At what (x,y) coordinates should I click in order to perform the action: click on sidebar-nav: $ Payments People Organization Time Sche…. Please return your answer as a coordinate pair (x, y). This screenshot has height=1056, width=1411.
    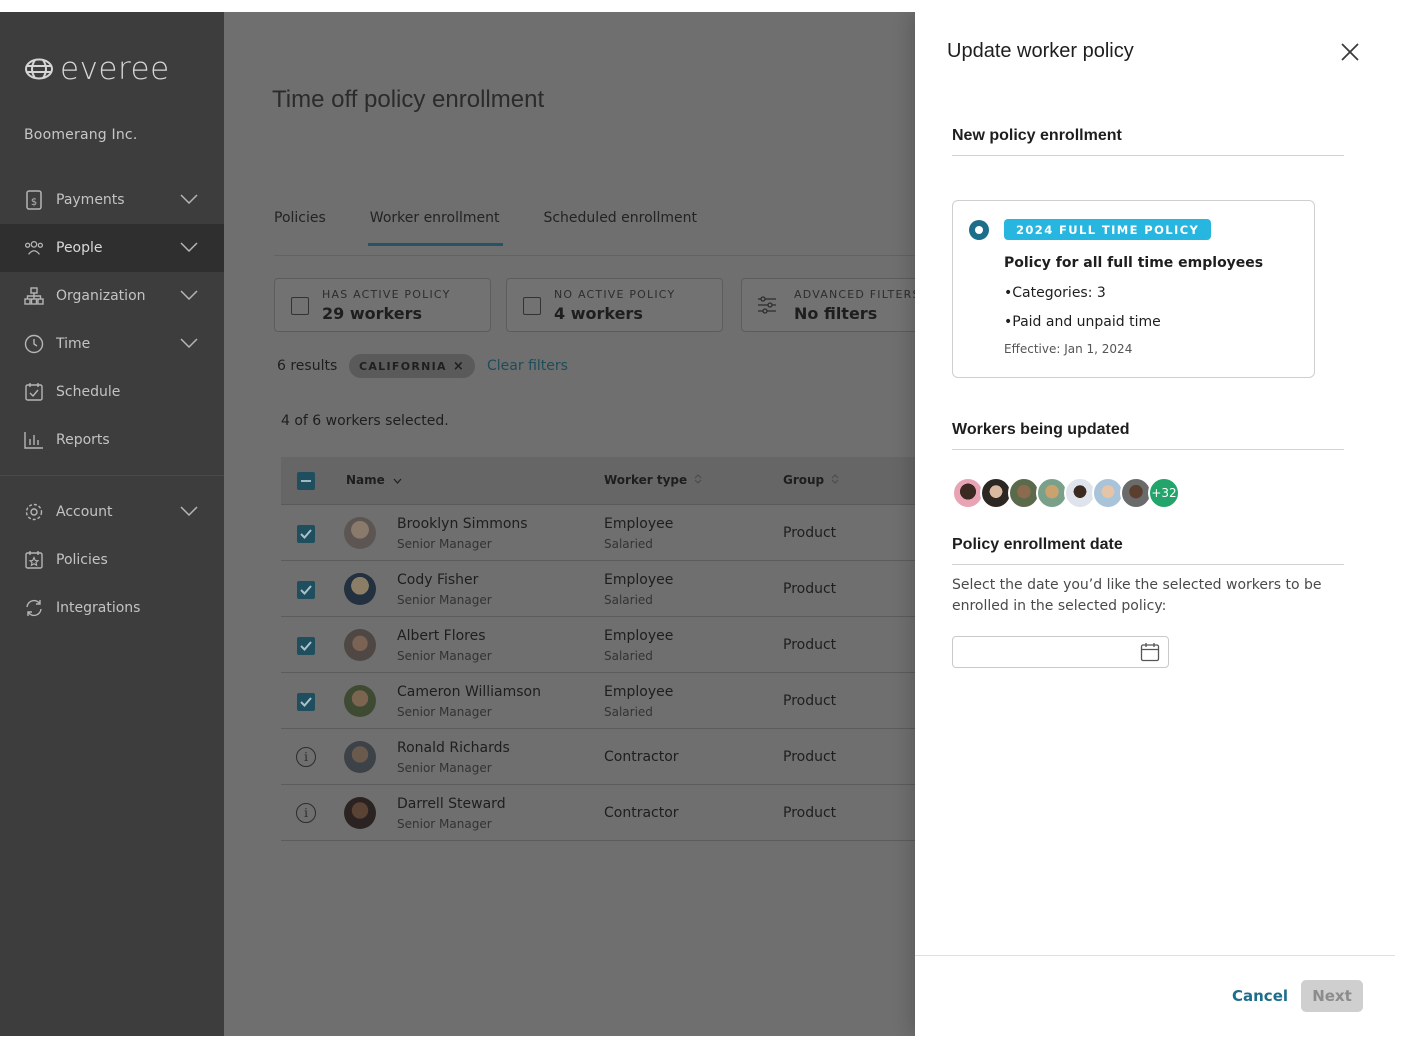
    Looking at the image, I should click on (112, 404).